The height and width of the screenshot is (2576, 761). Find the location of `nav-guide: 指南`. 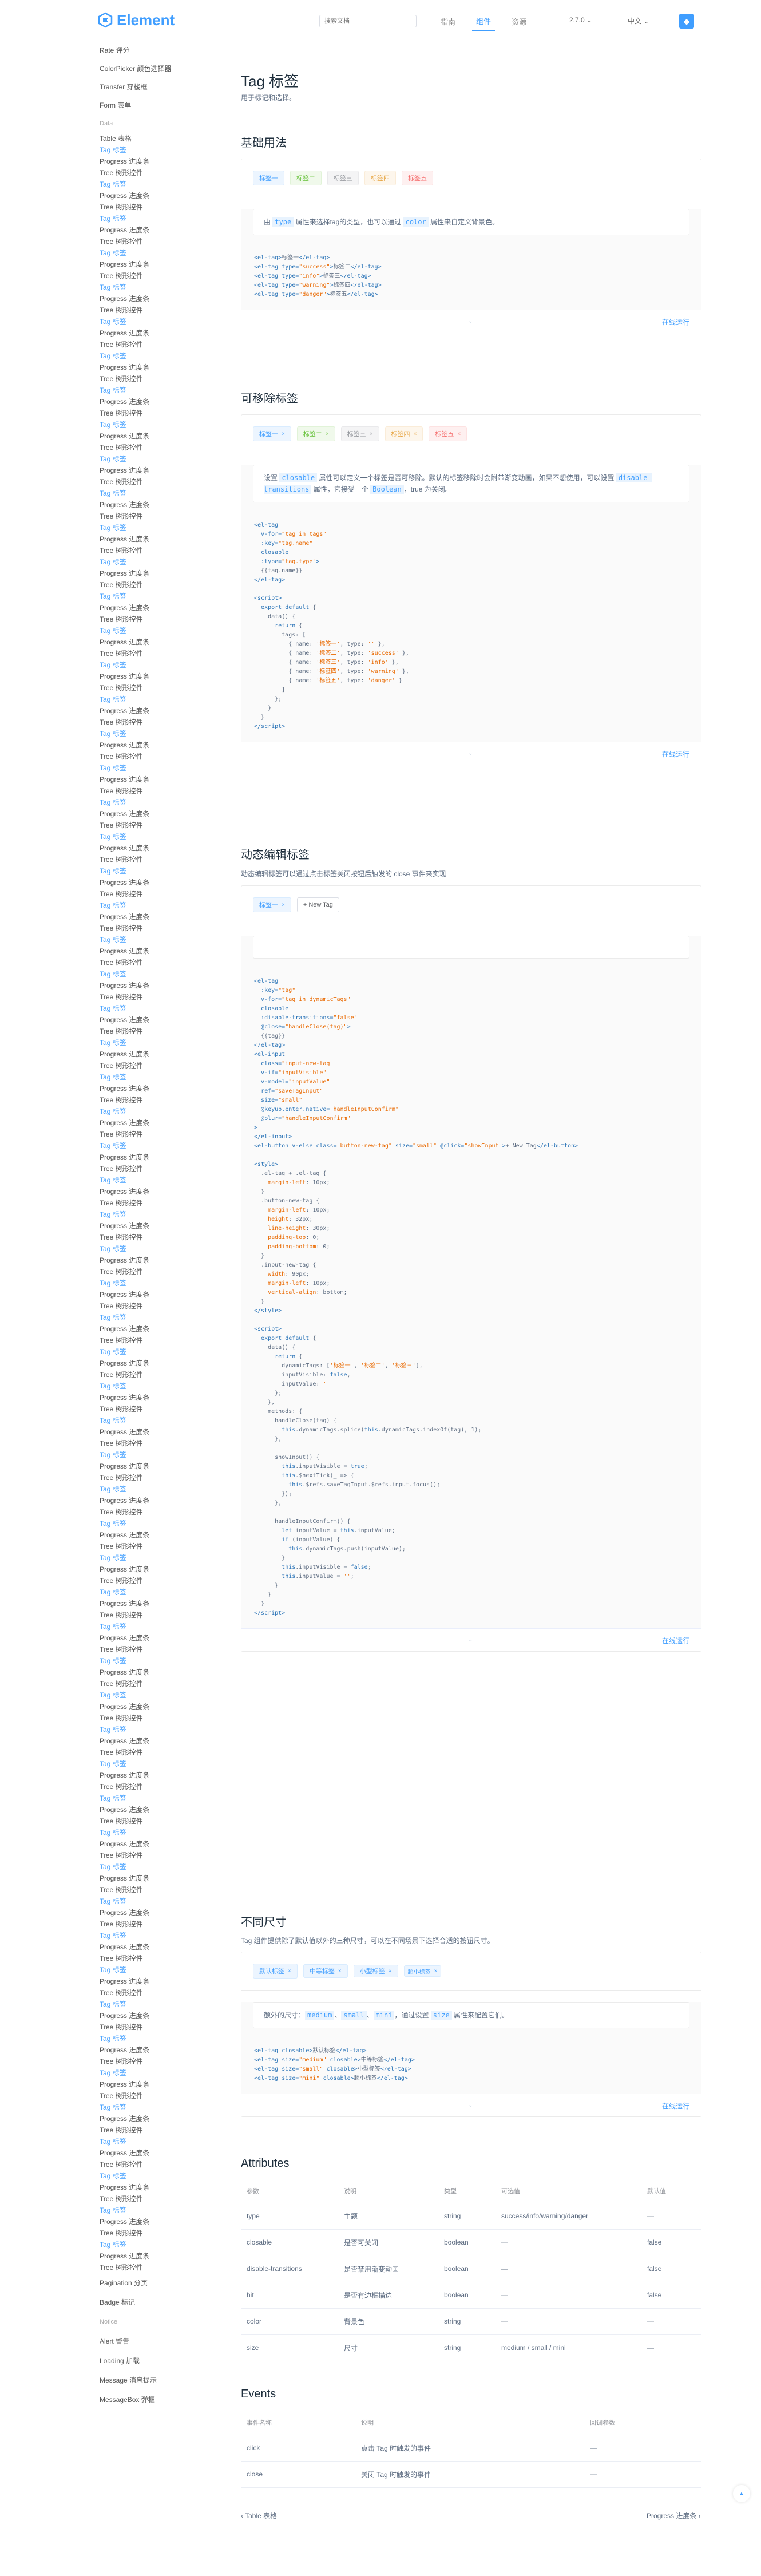

nav-guide: 指南 is located at coordinates (448, 21).